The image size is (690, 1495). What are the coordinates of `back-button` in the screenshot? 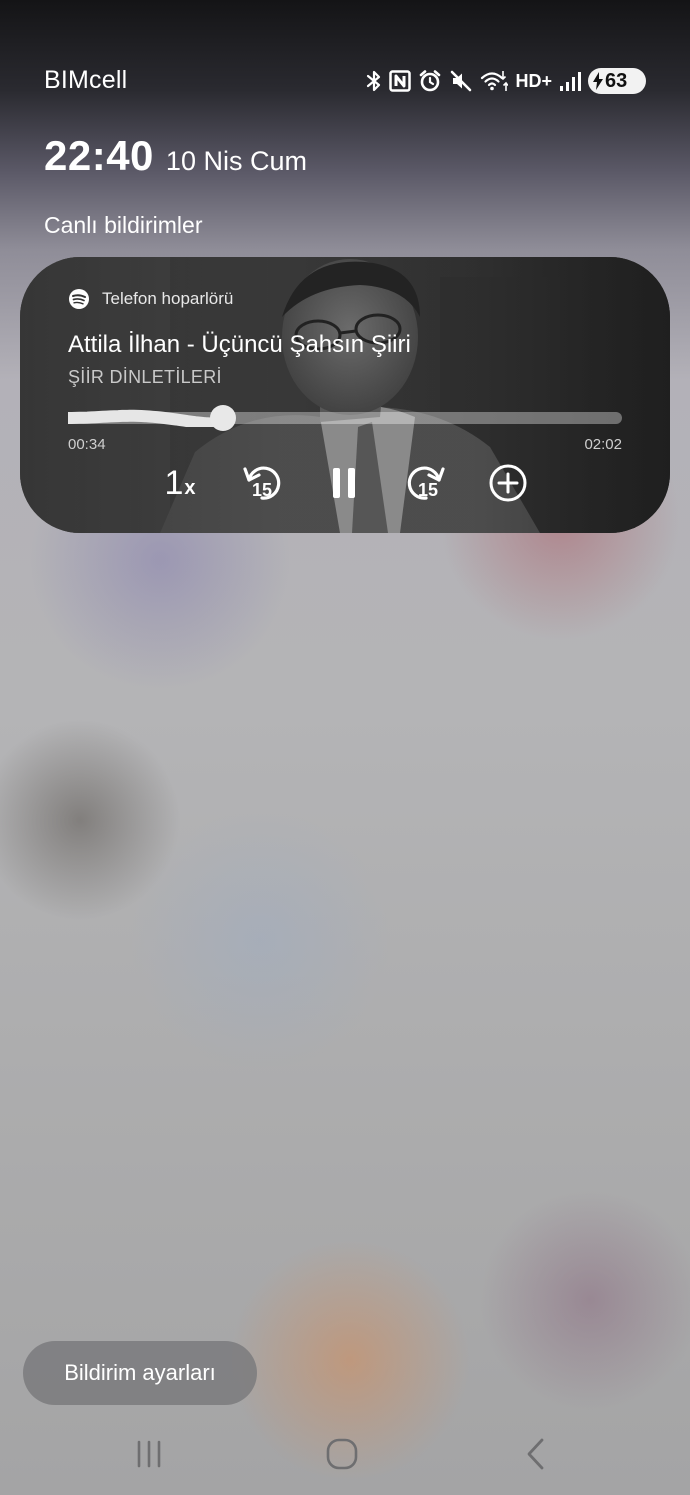 It's located at (536, 1454).